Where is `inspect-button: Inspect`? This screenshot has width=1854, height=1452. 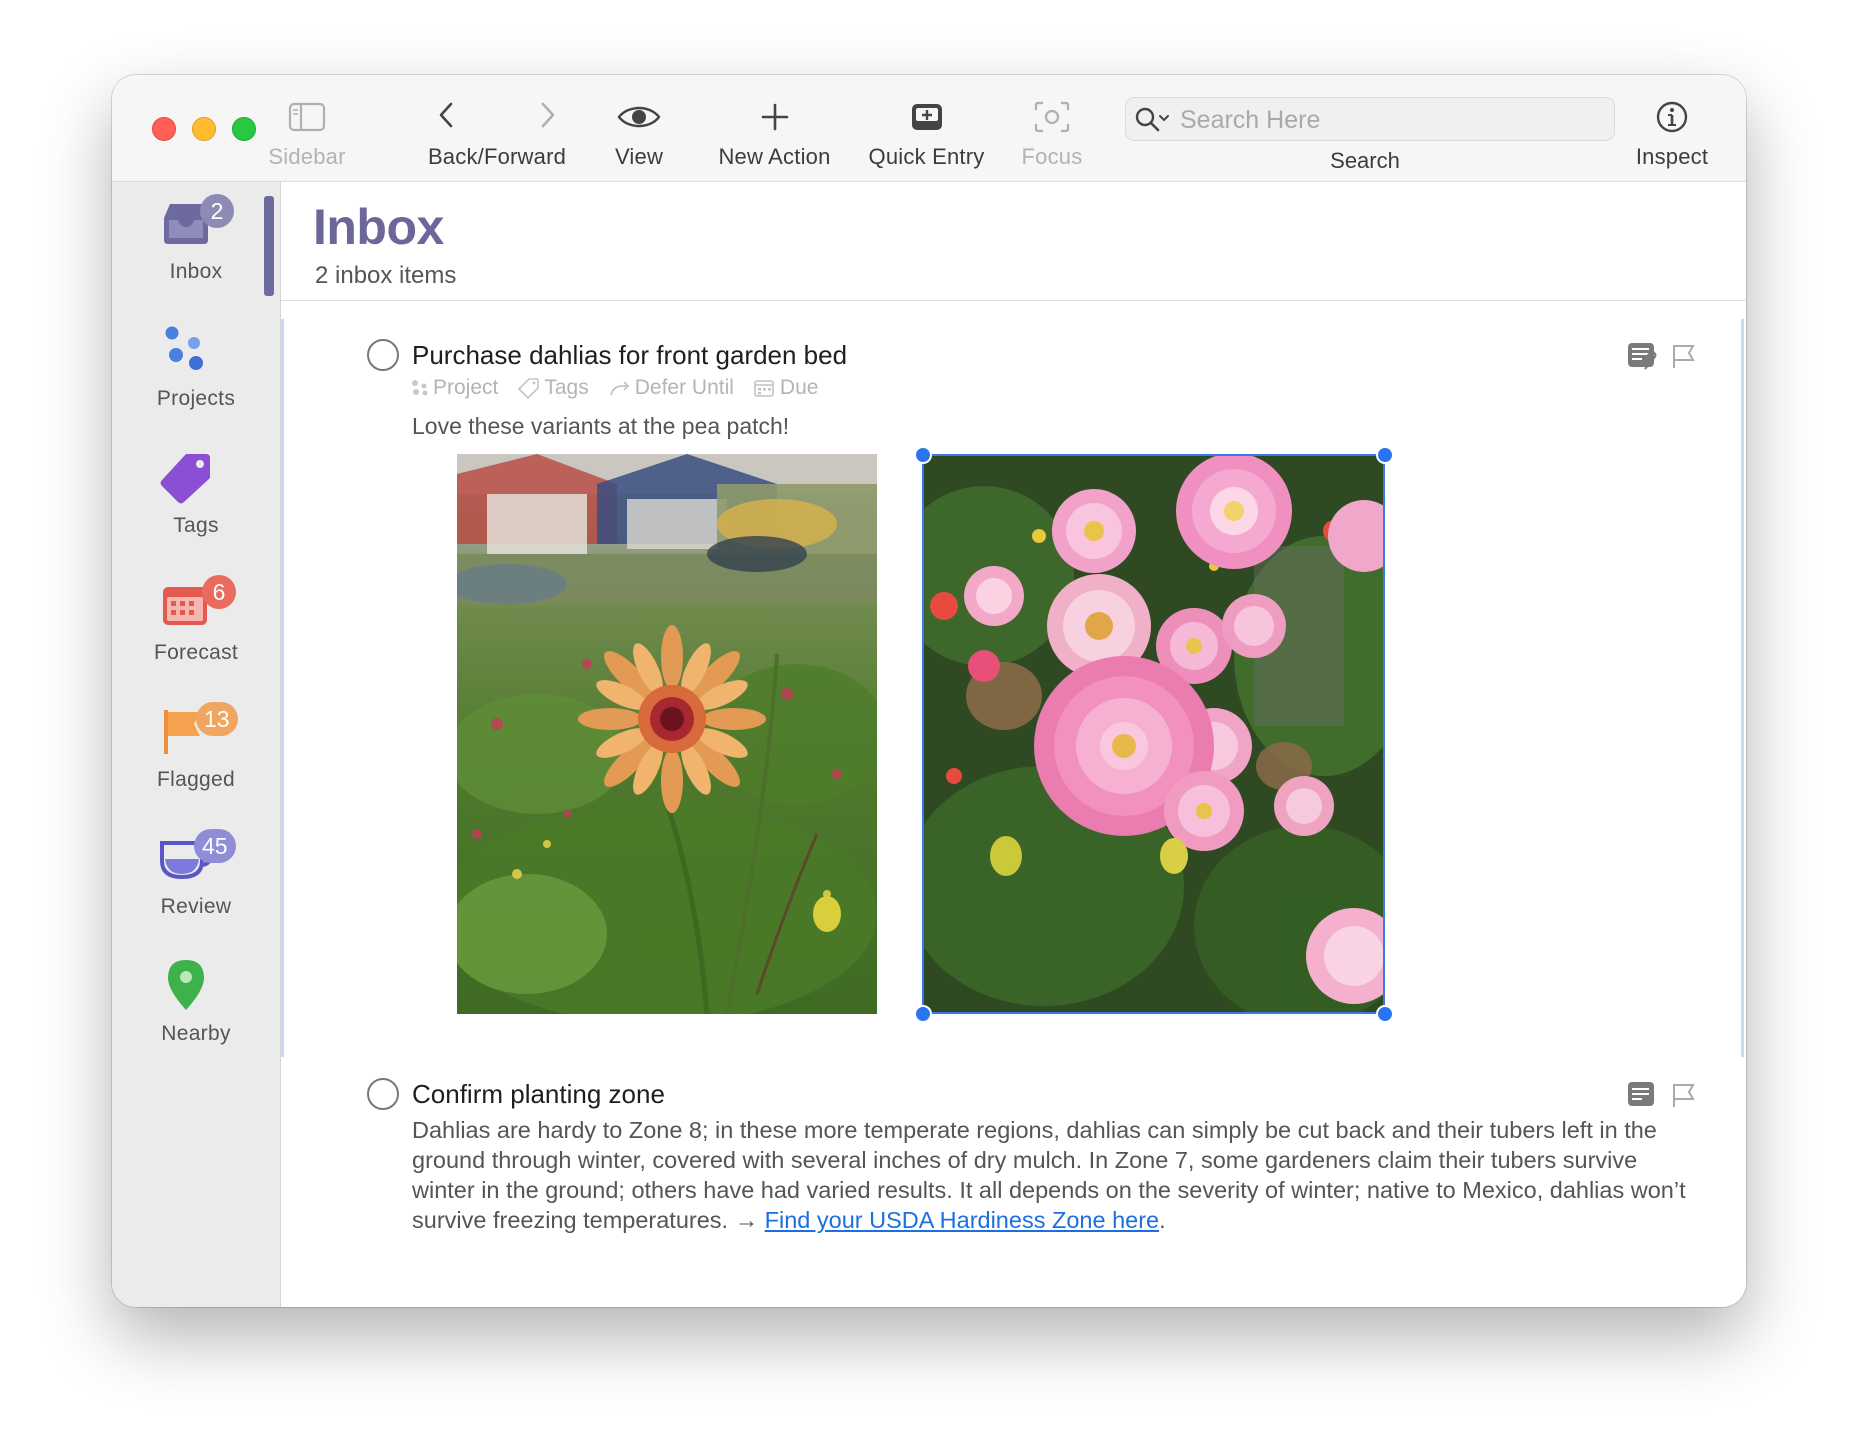 inspect-button: Inspect is located at coordinates (1672, 135).